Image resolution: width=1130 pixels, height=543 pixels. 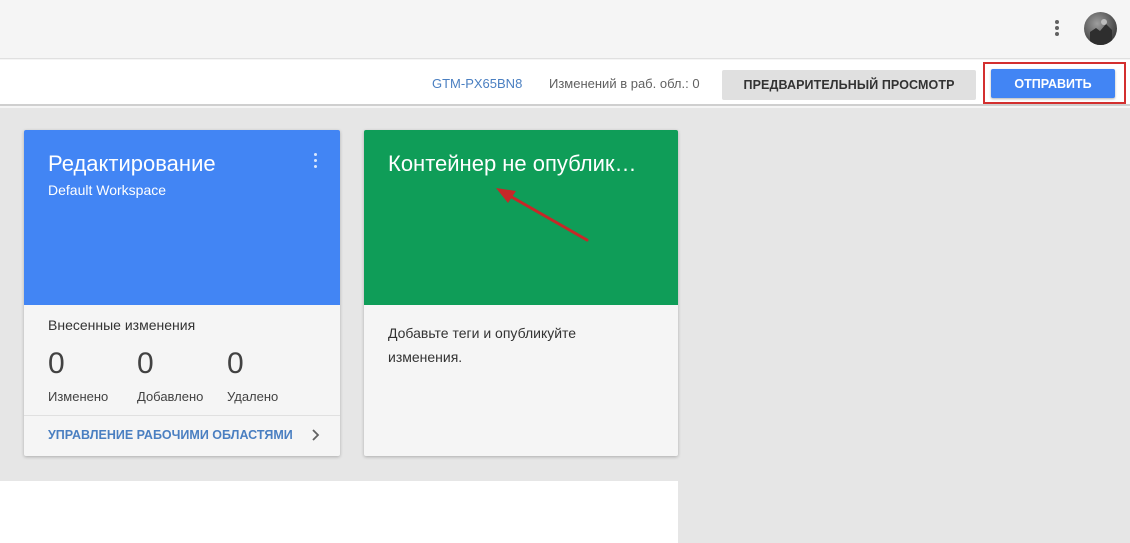 What do you see at coordinates (316, 435) in the screenshot?
I see `chevron-right-icon` at bounding box center [316, 435].